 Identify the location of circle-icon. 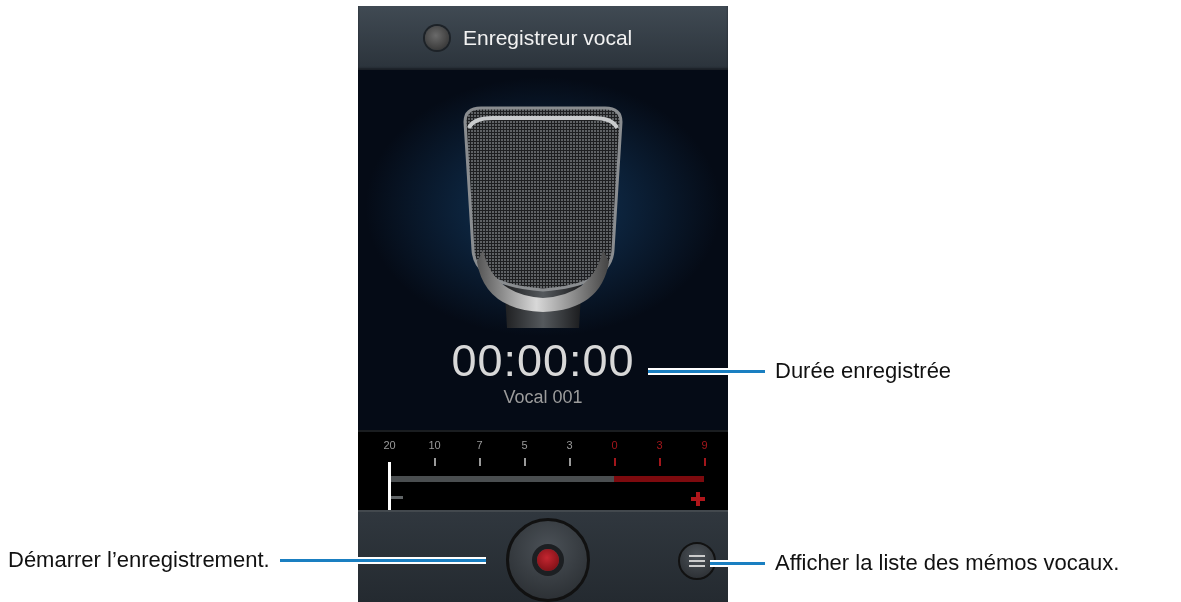
(437, 38).